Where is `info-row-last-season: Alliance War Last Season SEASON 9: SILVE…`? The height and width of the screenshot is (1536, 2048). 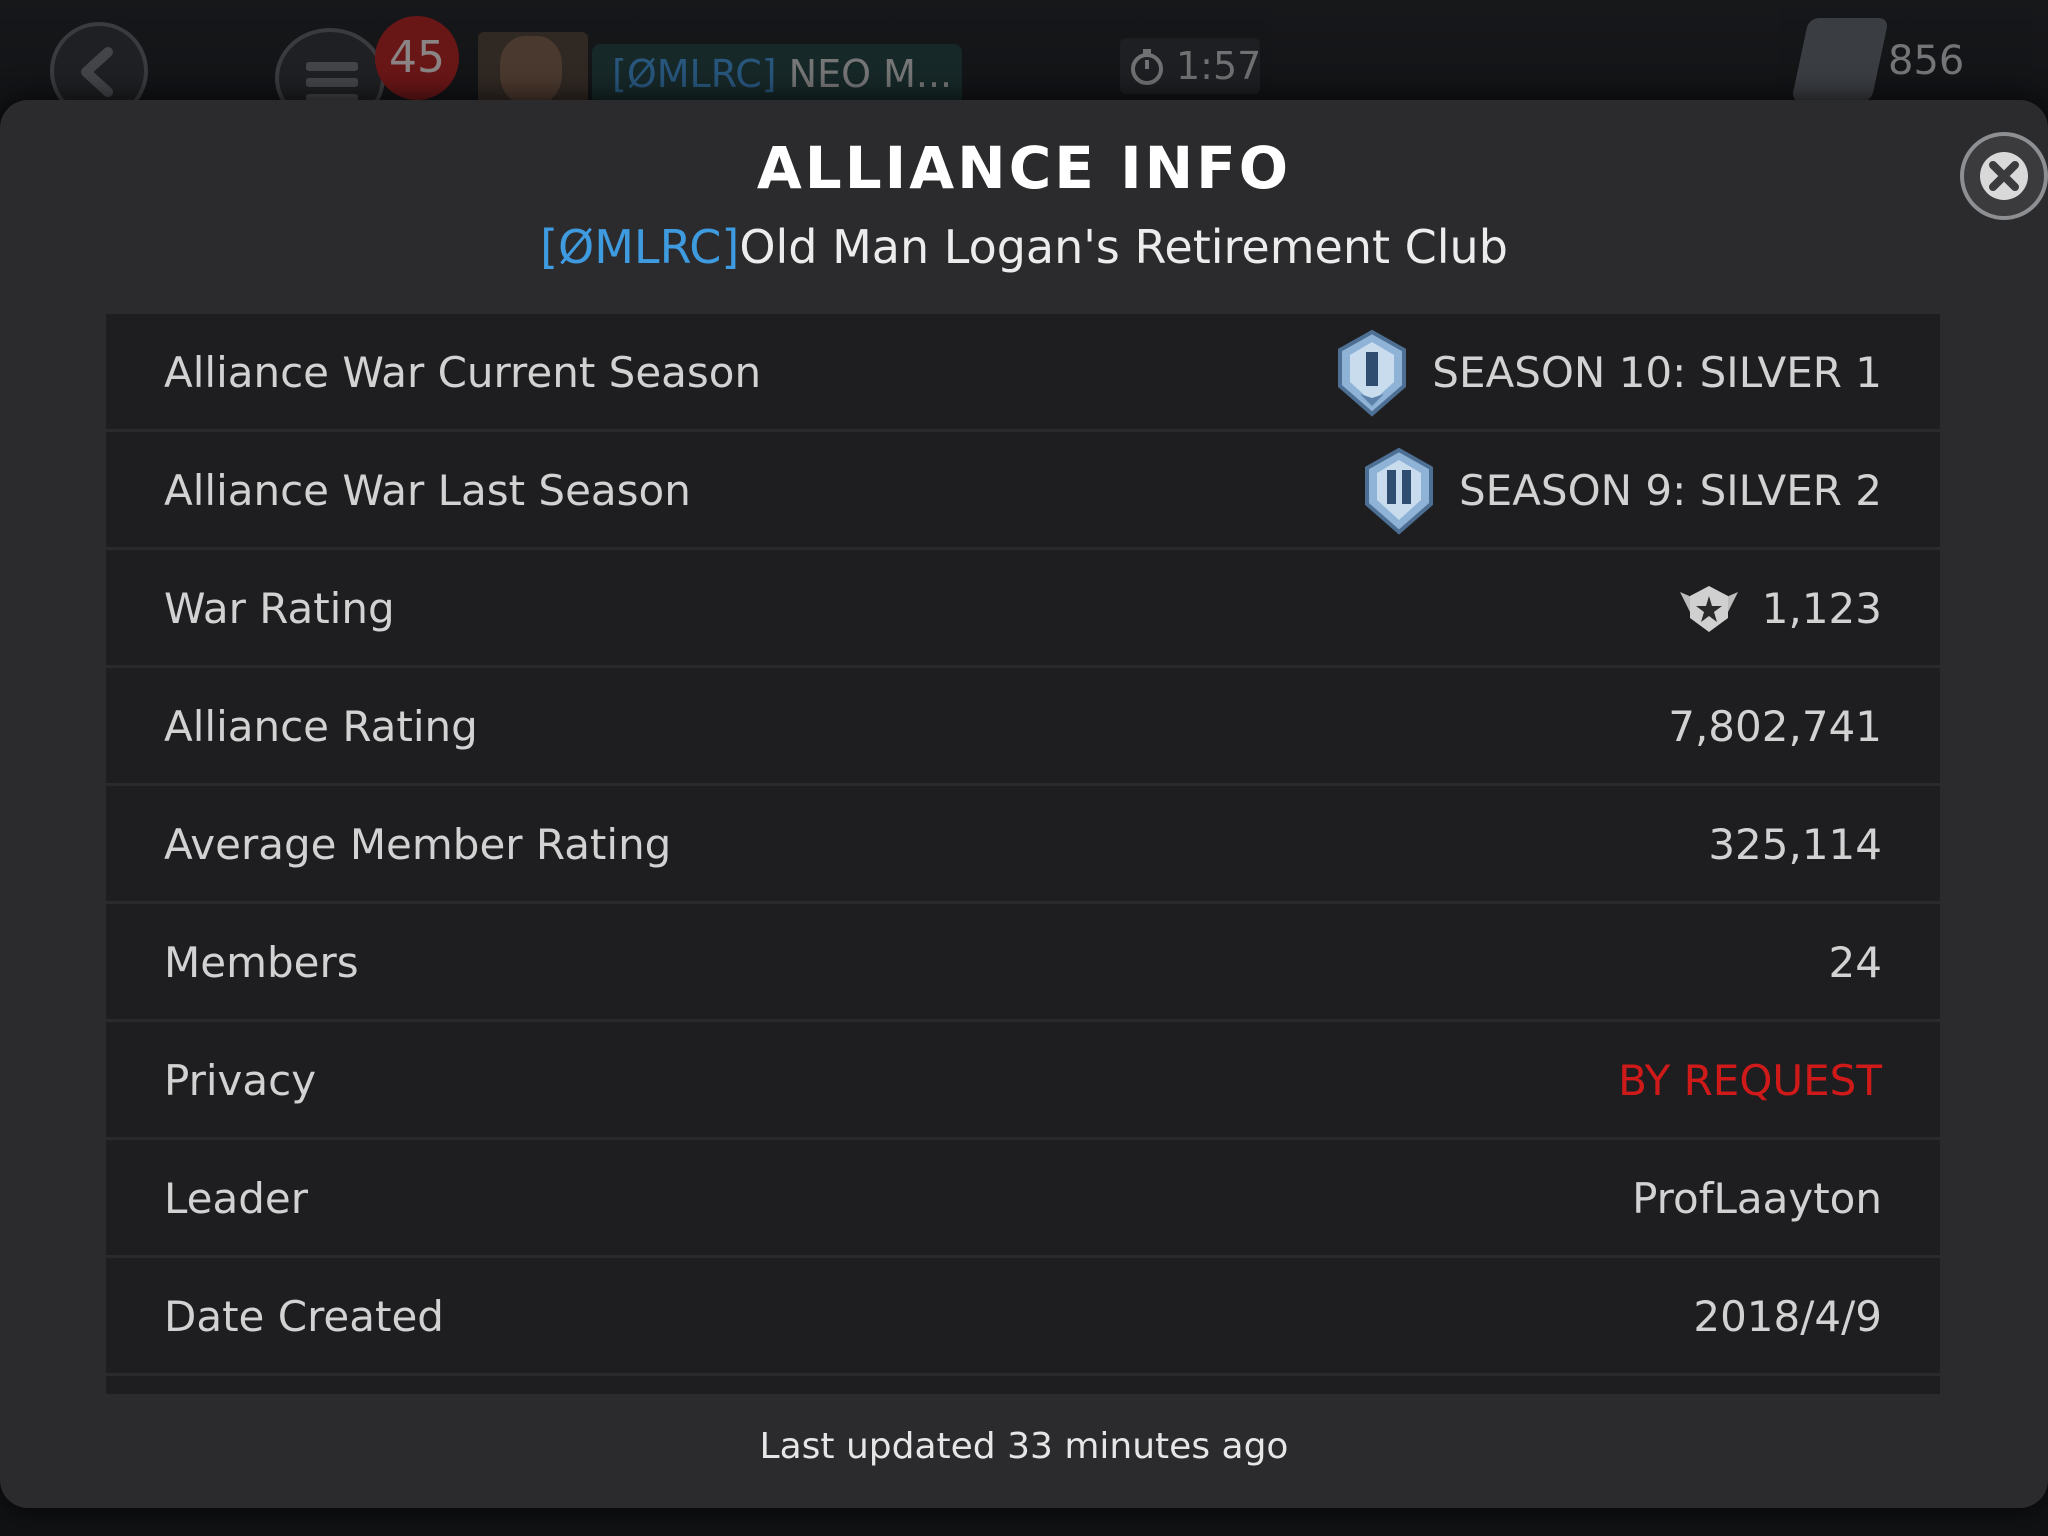 info-row-last-season: Alliance War Last Season SEASON 9: SILVE… is located at coordinates (1023, 491).